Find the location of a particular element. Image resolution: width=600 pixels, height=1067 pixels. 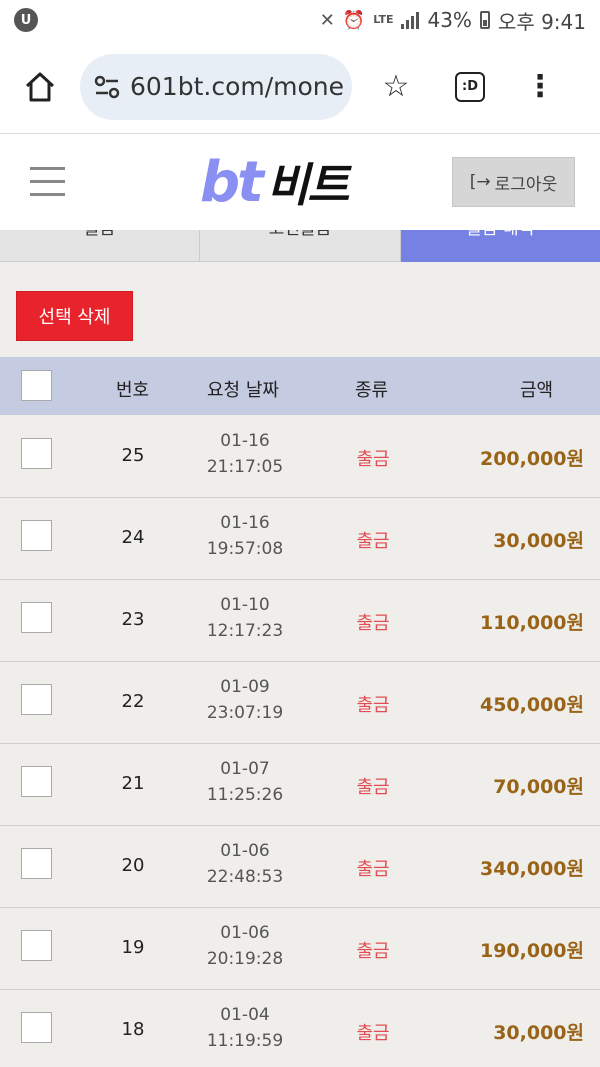

home-icon is located at coordinates (40, 86).